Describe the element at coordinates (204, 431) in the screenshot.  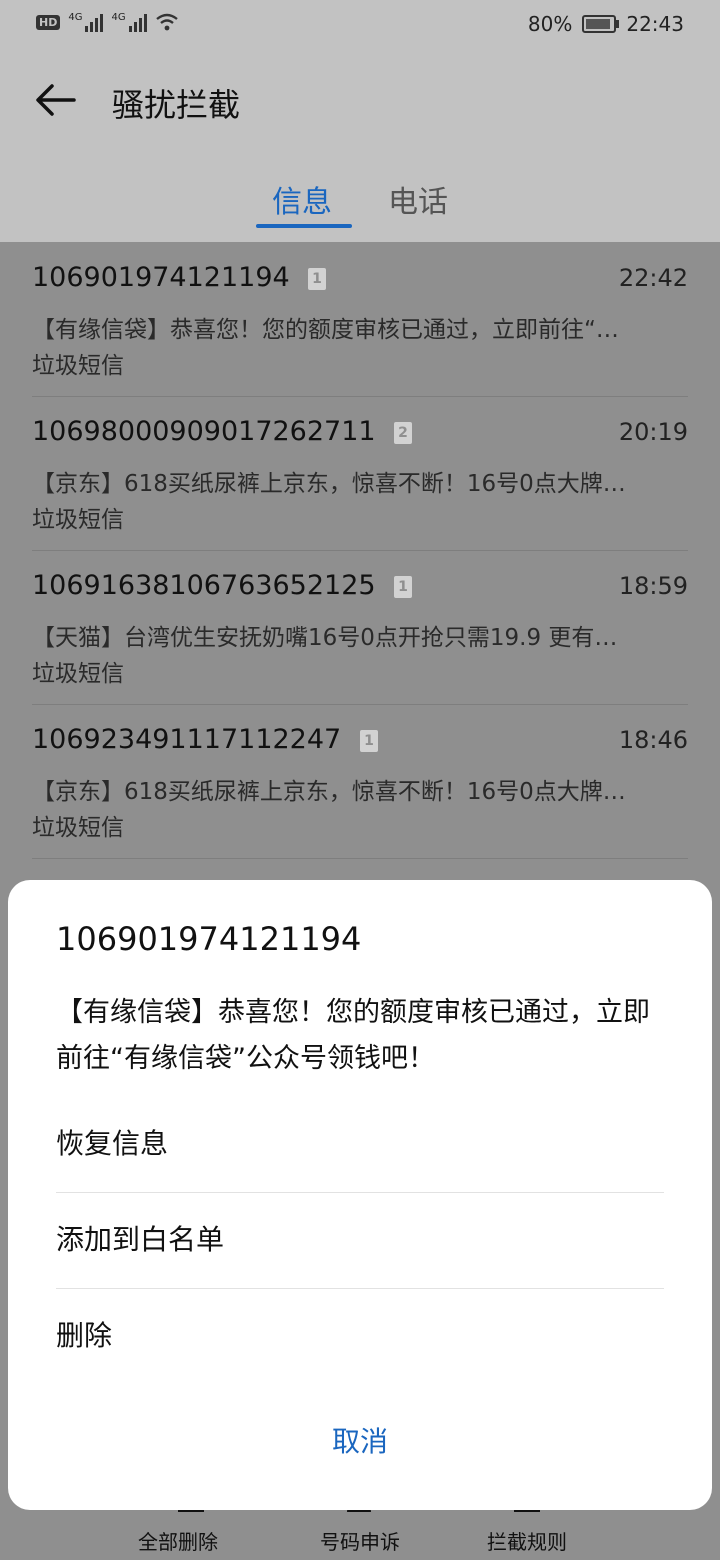
I see `sender-number: 10698000909017262711` at that location.